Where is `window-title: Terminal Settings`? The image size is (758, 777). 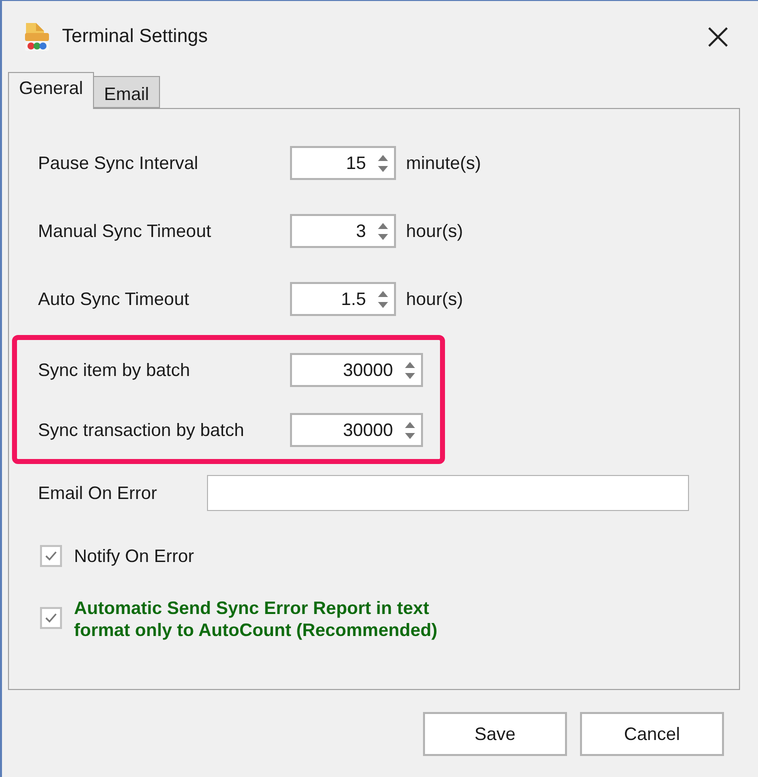 window-title: Terminal Settings is located at coordinates (135, 37).